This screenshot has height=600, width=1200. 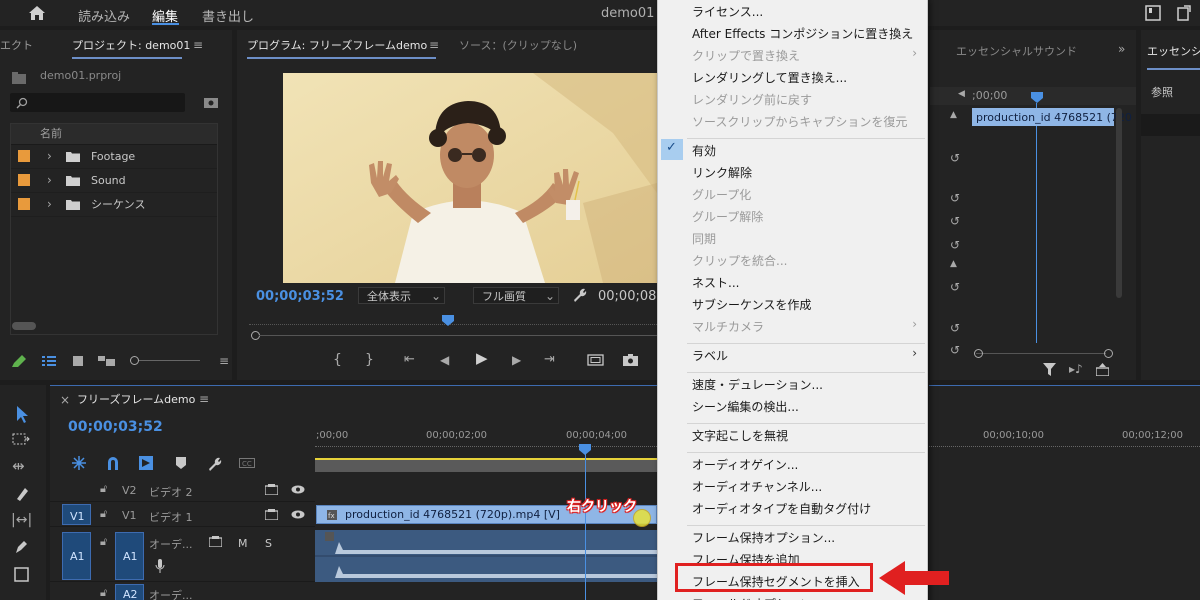 I want to click on playhead-timecode: 00;00;03;52, so click(x=300, y=296).